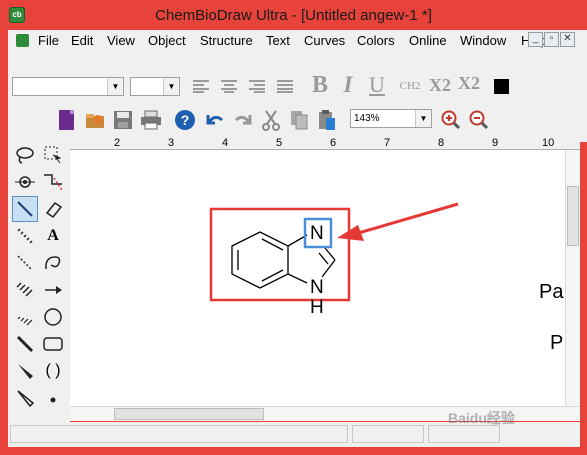 This screenshot has width=587, height=455. What do you see at coordinates (350, 233) in the screenshot?
I see `pointer-arrow-head` at bounding box center [350, 233].